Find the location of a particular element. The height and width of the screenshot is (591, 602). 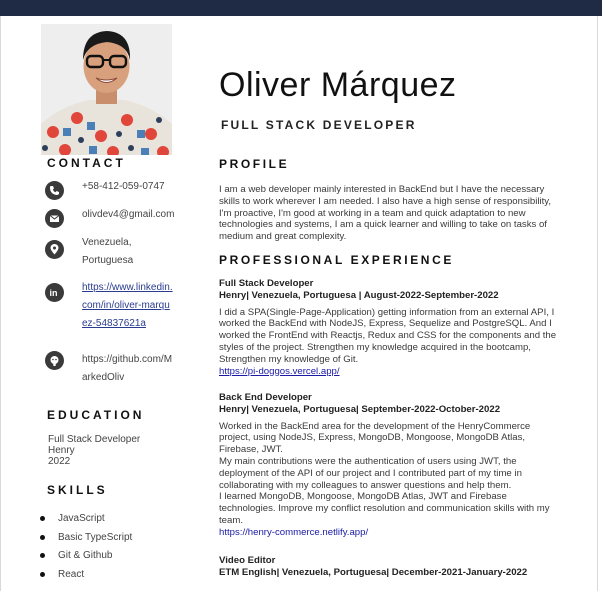

contact-heading: CONTACT is located at coordinates (86, 163).